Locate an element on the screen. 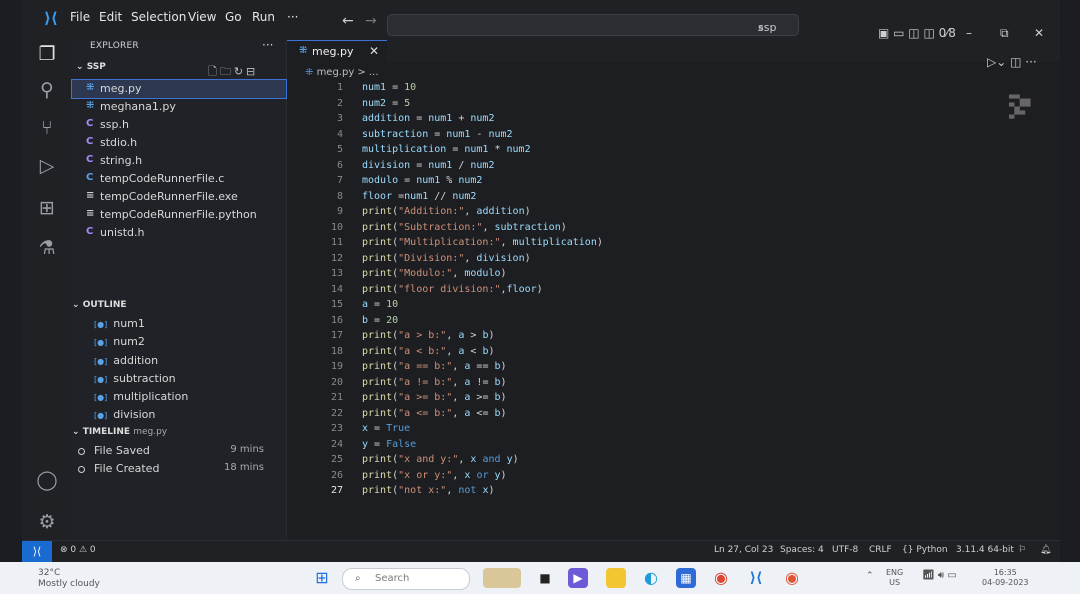  weather-widget: 32°C Mostly cloudy is located at coordinates (69, 579).